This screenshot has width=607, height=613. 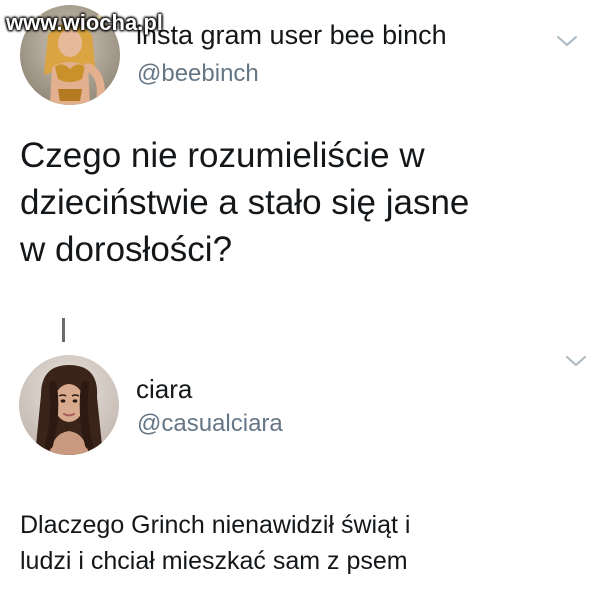 What do you see at coordinates (210, 424) in the screenshot?
I see `user-handle: @casualciara` at bounding box center [210, 424].